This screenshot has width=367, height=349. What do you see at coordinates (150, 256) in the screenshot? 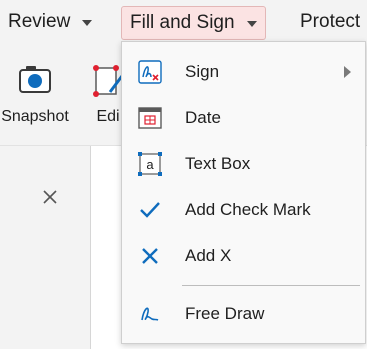
I see `x-mark-icon` at bounding box center [150, 256].